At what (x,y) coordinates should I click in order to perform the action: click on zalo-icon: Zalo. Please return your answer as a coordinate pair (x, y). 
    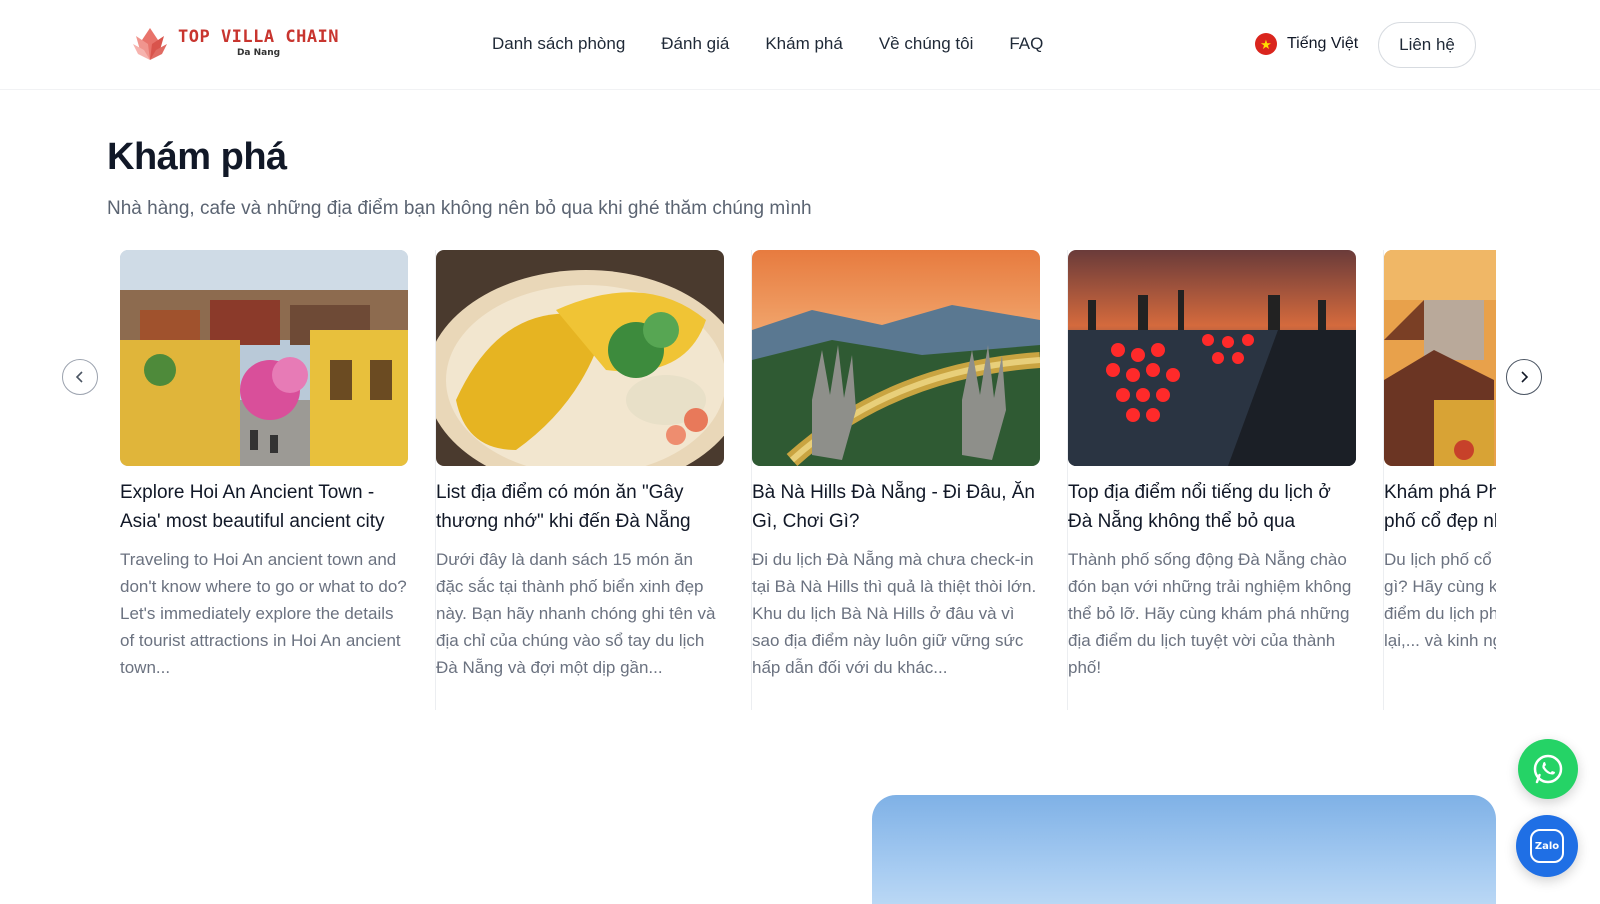
    Looking at the image, I should click on (1547, 846).